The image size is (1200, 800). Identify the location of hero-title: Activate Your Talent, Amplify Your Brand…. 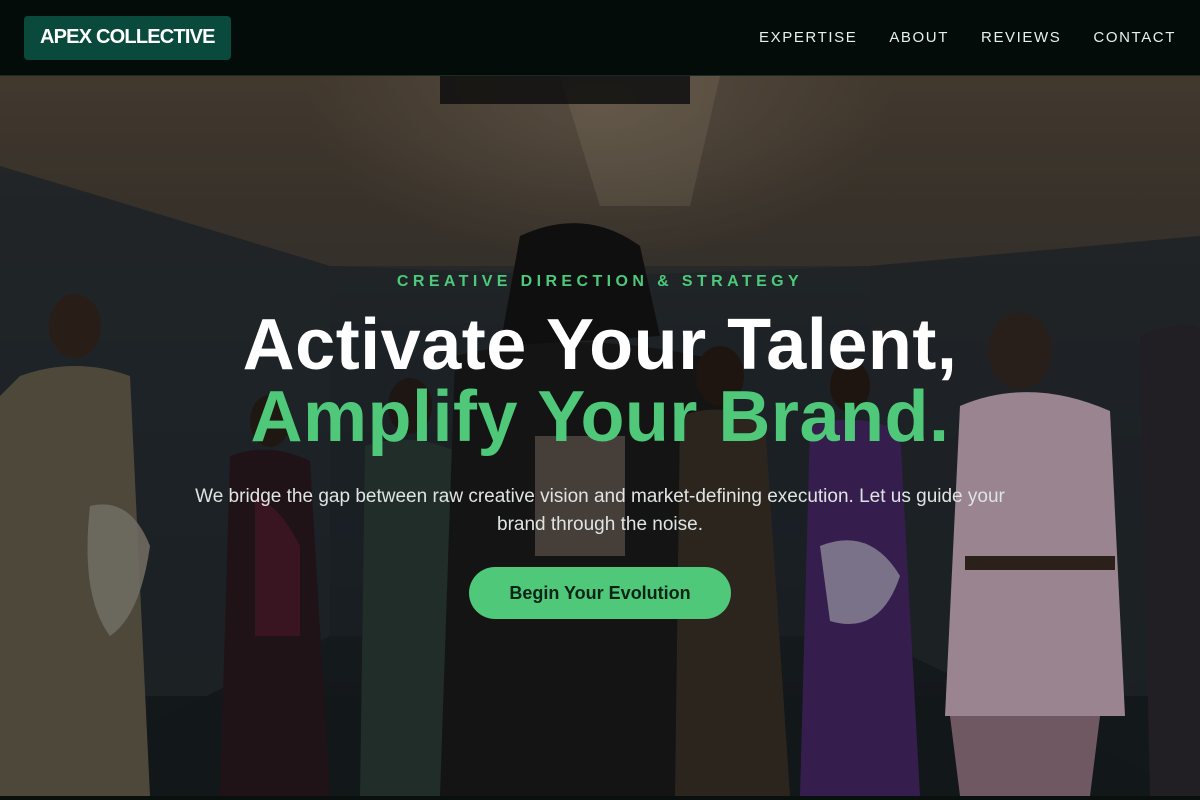
(600, 381).